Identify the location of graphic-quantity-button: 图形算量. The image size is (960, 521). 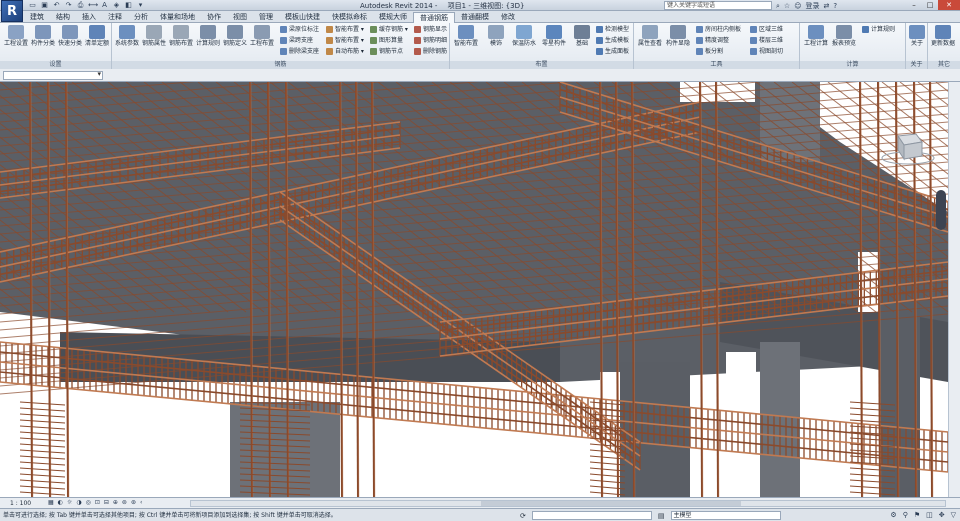
(389, 40).